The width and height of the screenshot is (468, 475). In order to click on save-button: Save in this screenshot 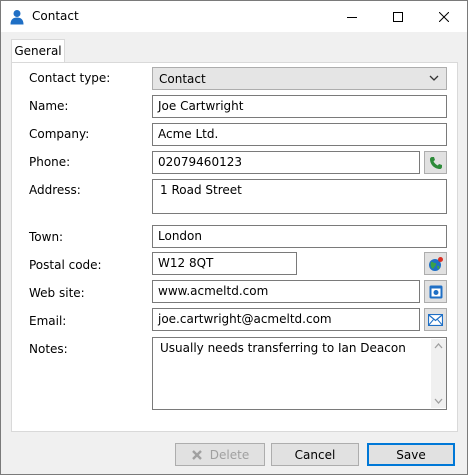, I will do `click(411, 454)`.